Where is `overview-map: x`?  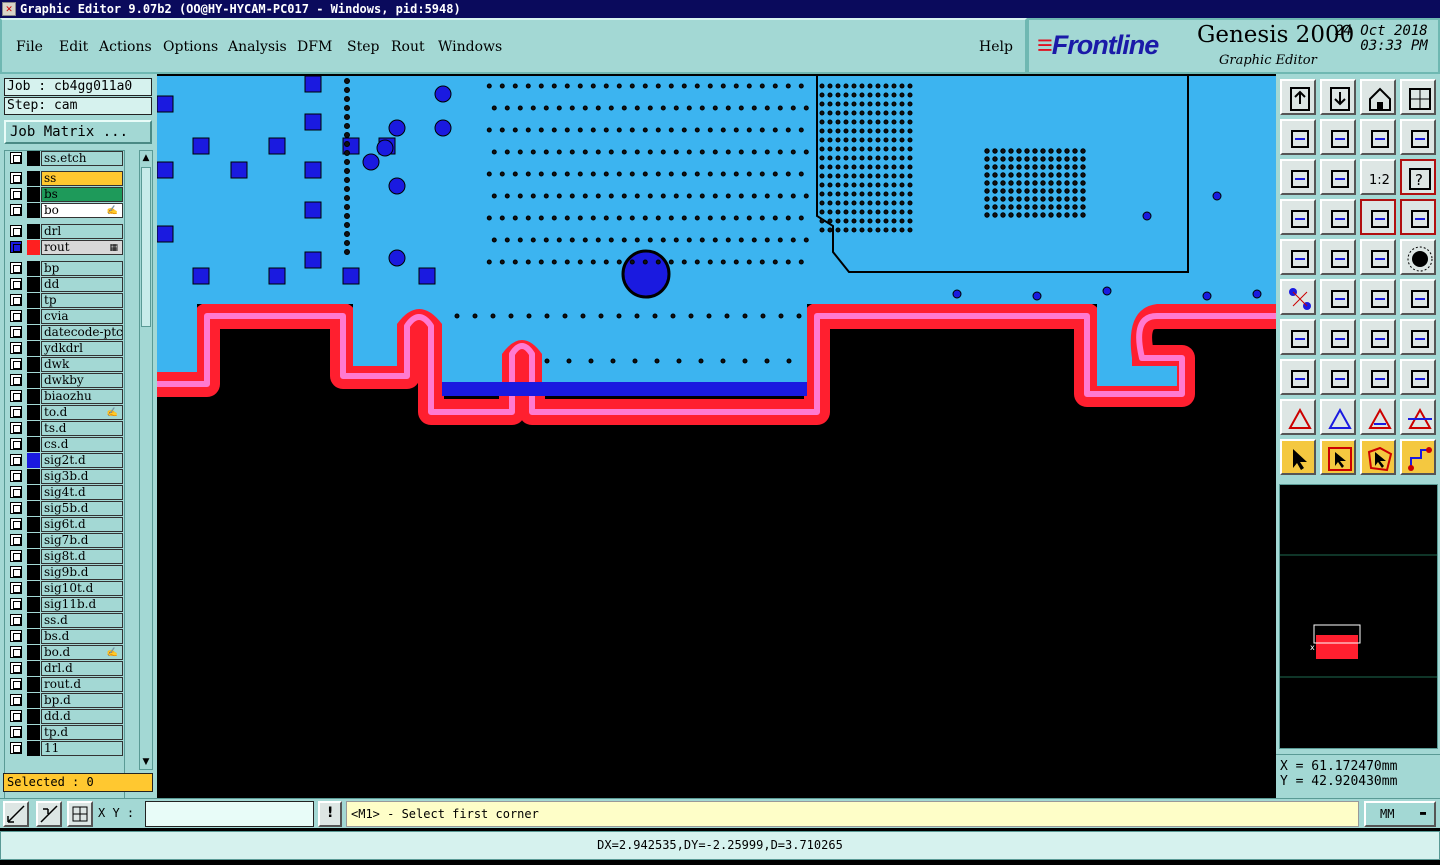 overview-map: x is located at coordinates (1358, 616).